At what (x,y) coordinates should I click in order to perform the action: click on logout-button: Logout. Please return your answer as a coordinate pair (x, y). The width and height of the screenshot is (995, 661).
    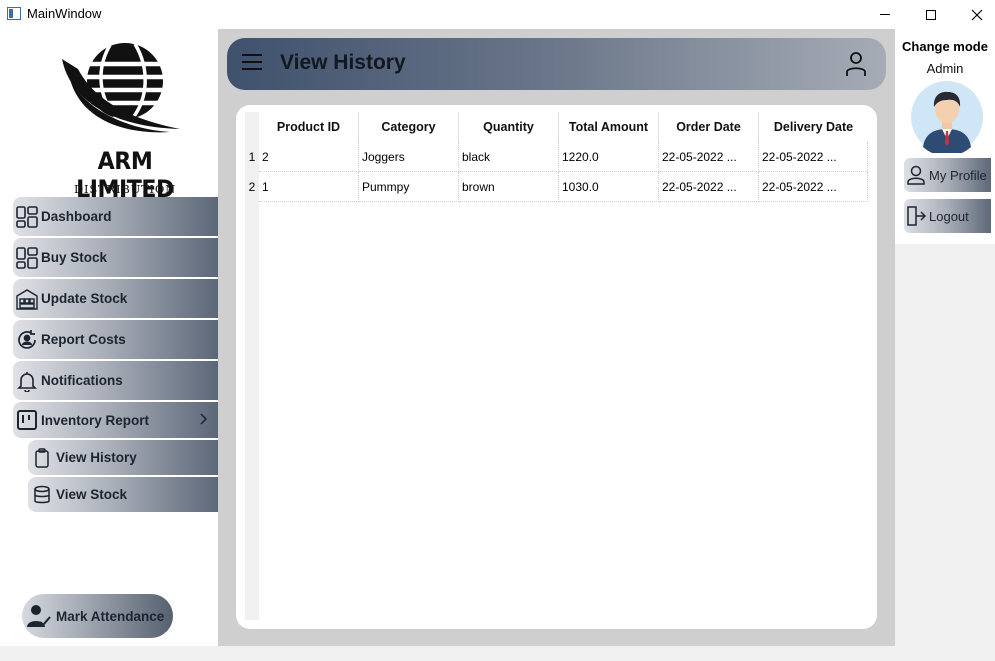
    Looking at the image, I should click on (947, 216).